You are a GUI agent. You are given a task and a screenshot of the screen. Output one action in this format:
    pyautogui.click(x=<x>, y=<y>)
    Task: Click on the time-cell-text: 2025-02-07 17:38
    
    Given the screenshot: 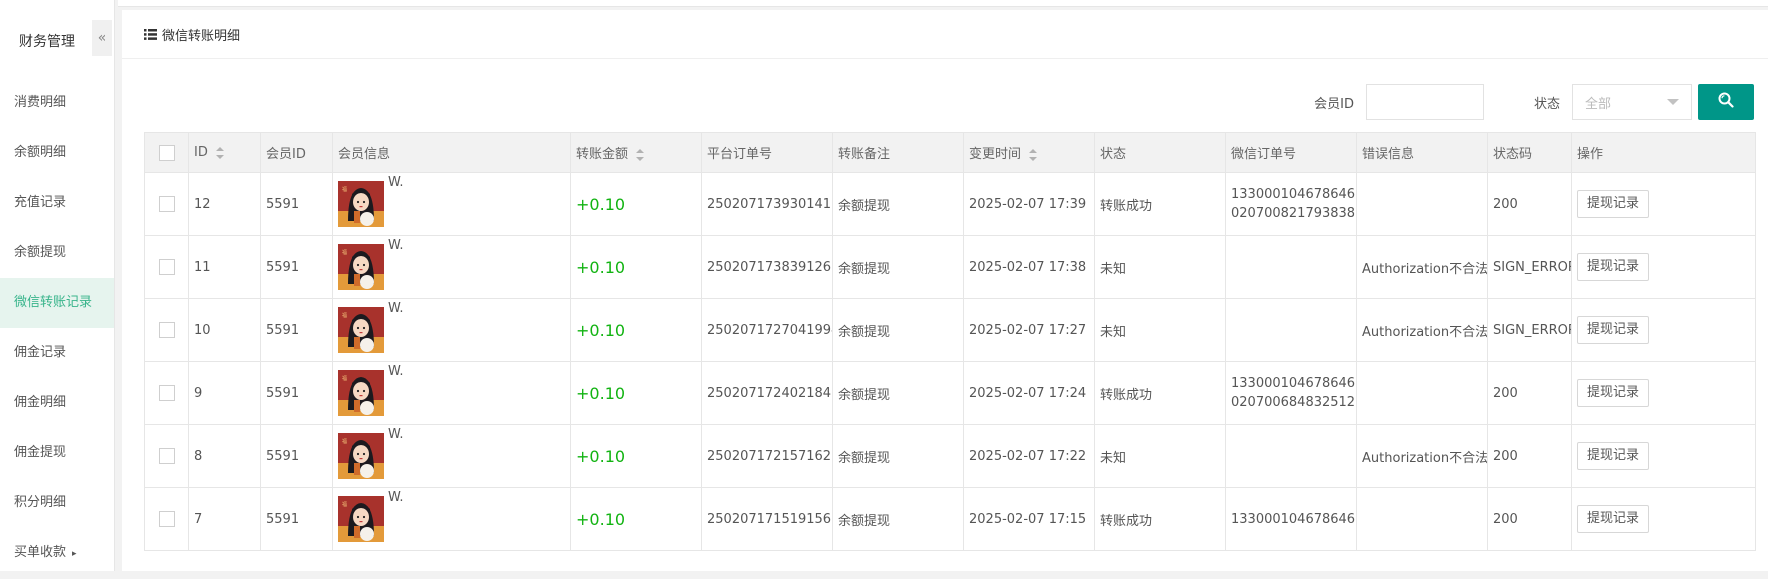 What is the action you would take?
    pyautogui.click(x=1028, y=267)
    